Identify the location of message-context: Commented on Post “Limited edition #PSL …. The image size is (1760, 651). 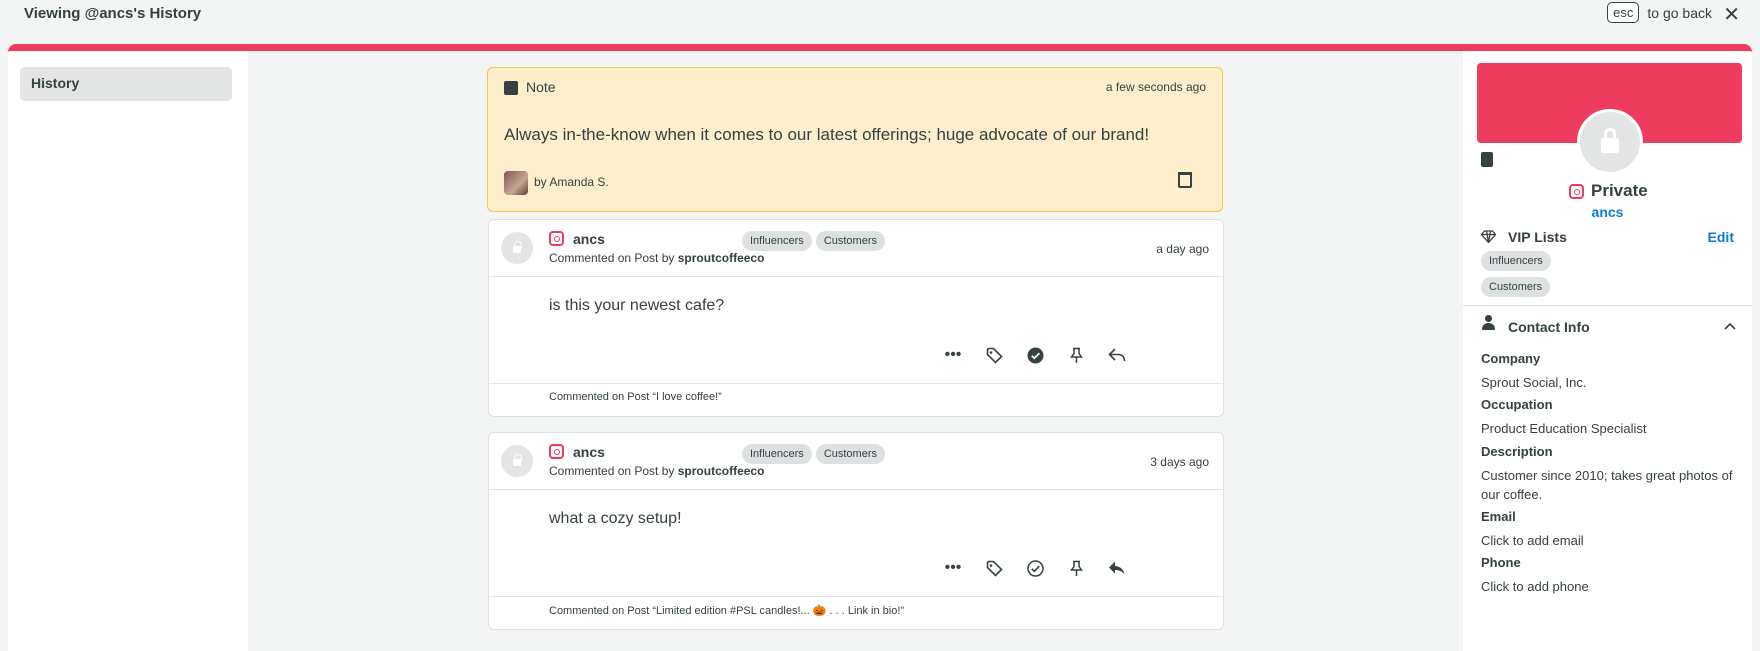
(726, 610).